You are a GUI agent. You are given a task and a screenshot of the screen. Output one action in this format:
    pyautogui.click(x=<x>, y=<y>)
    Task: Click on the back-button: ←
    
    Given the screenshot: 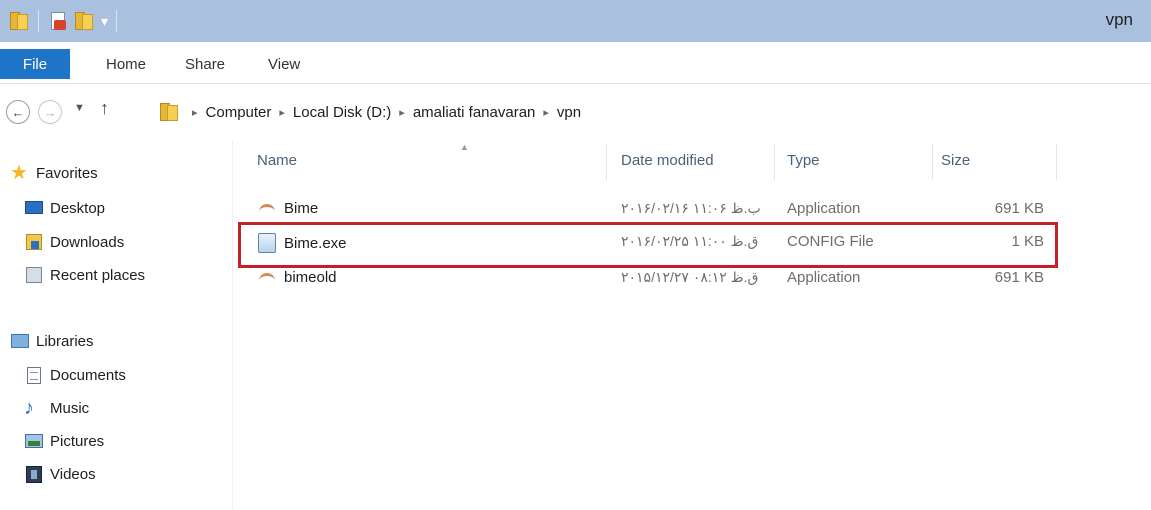 What is the action you would take?
    pyautogui.click(x=18, y=112)
    